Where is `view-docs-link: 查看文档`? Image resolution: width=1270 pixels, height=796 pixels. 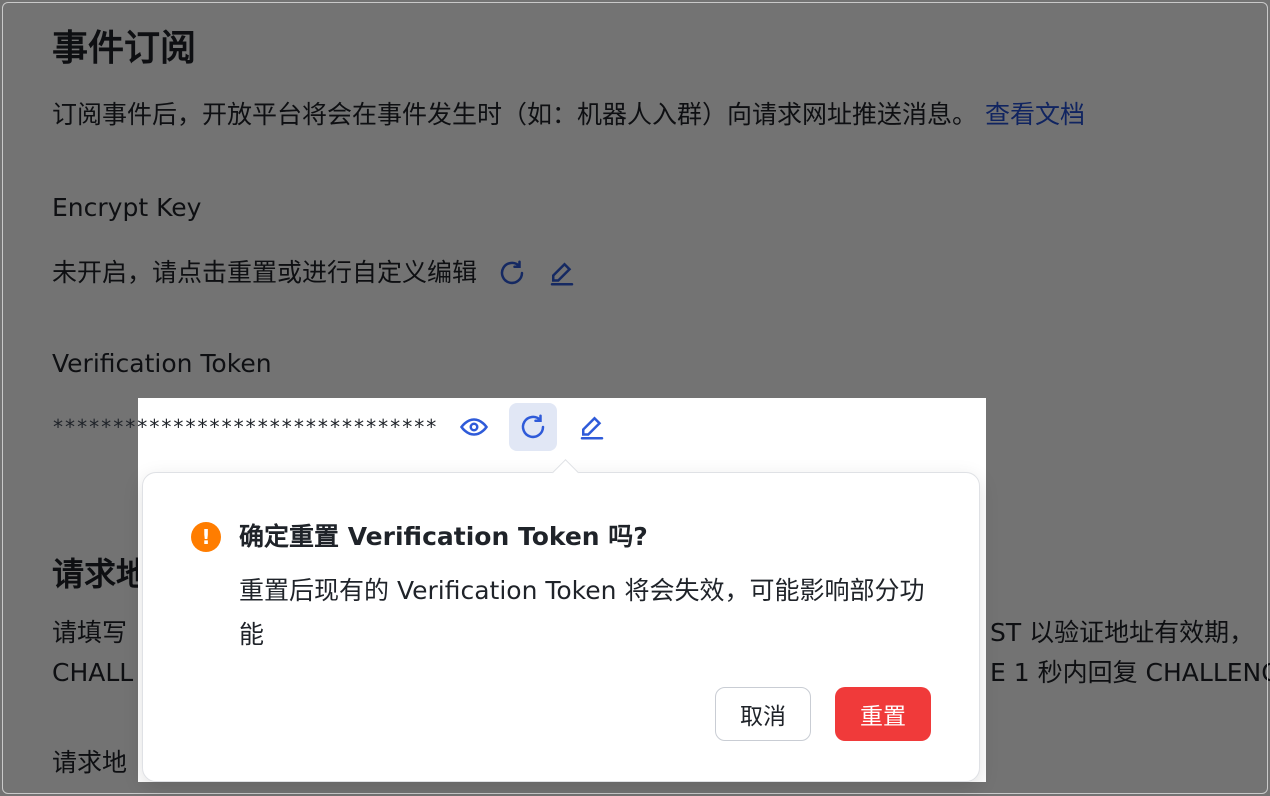
view-docs-link: 查看文档 is located at coordinates (1035, 114).